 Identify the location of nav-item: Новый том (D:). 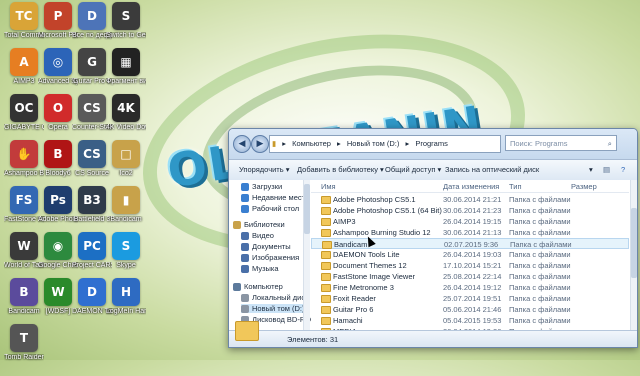
(273, 308).